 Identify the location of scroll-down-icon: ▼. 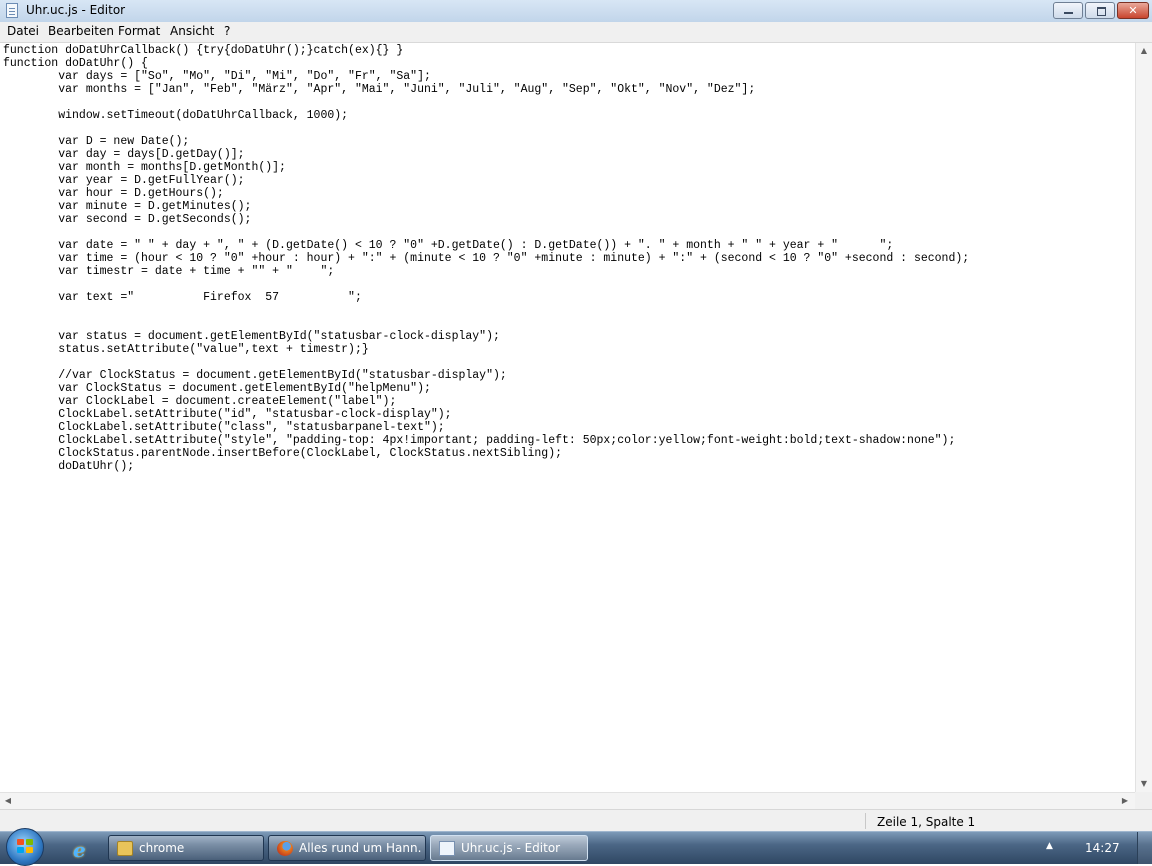
(1144, 784).